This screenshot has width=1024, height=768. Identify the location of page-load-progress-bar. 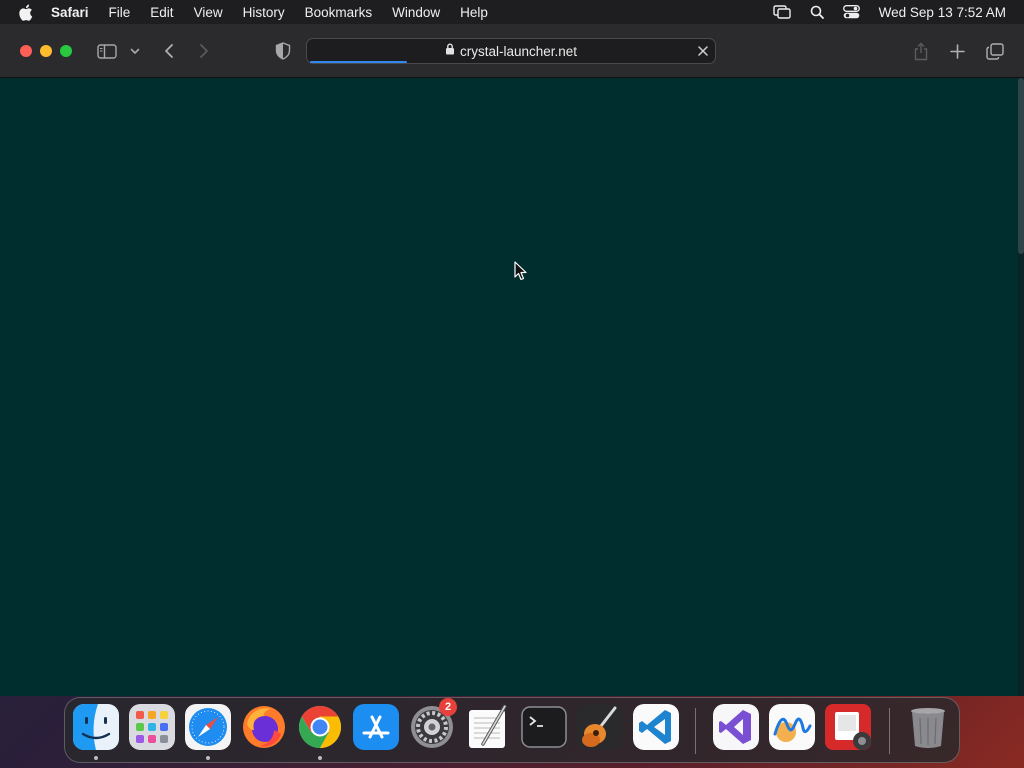
(358, 62).